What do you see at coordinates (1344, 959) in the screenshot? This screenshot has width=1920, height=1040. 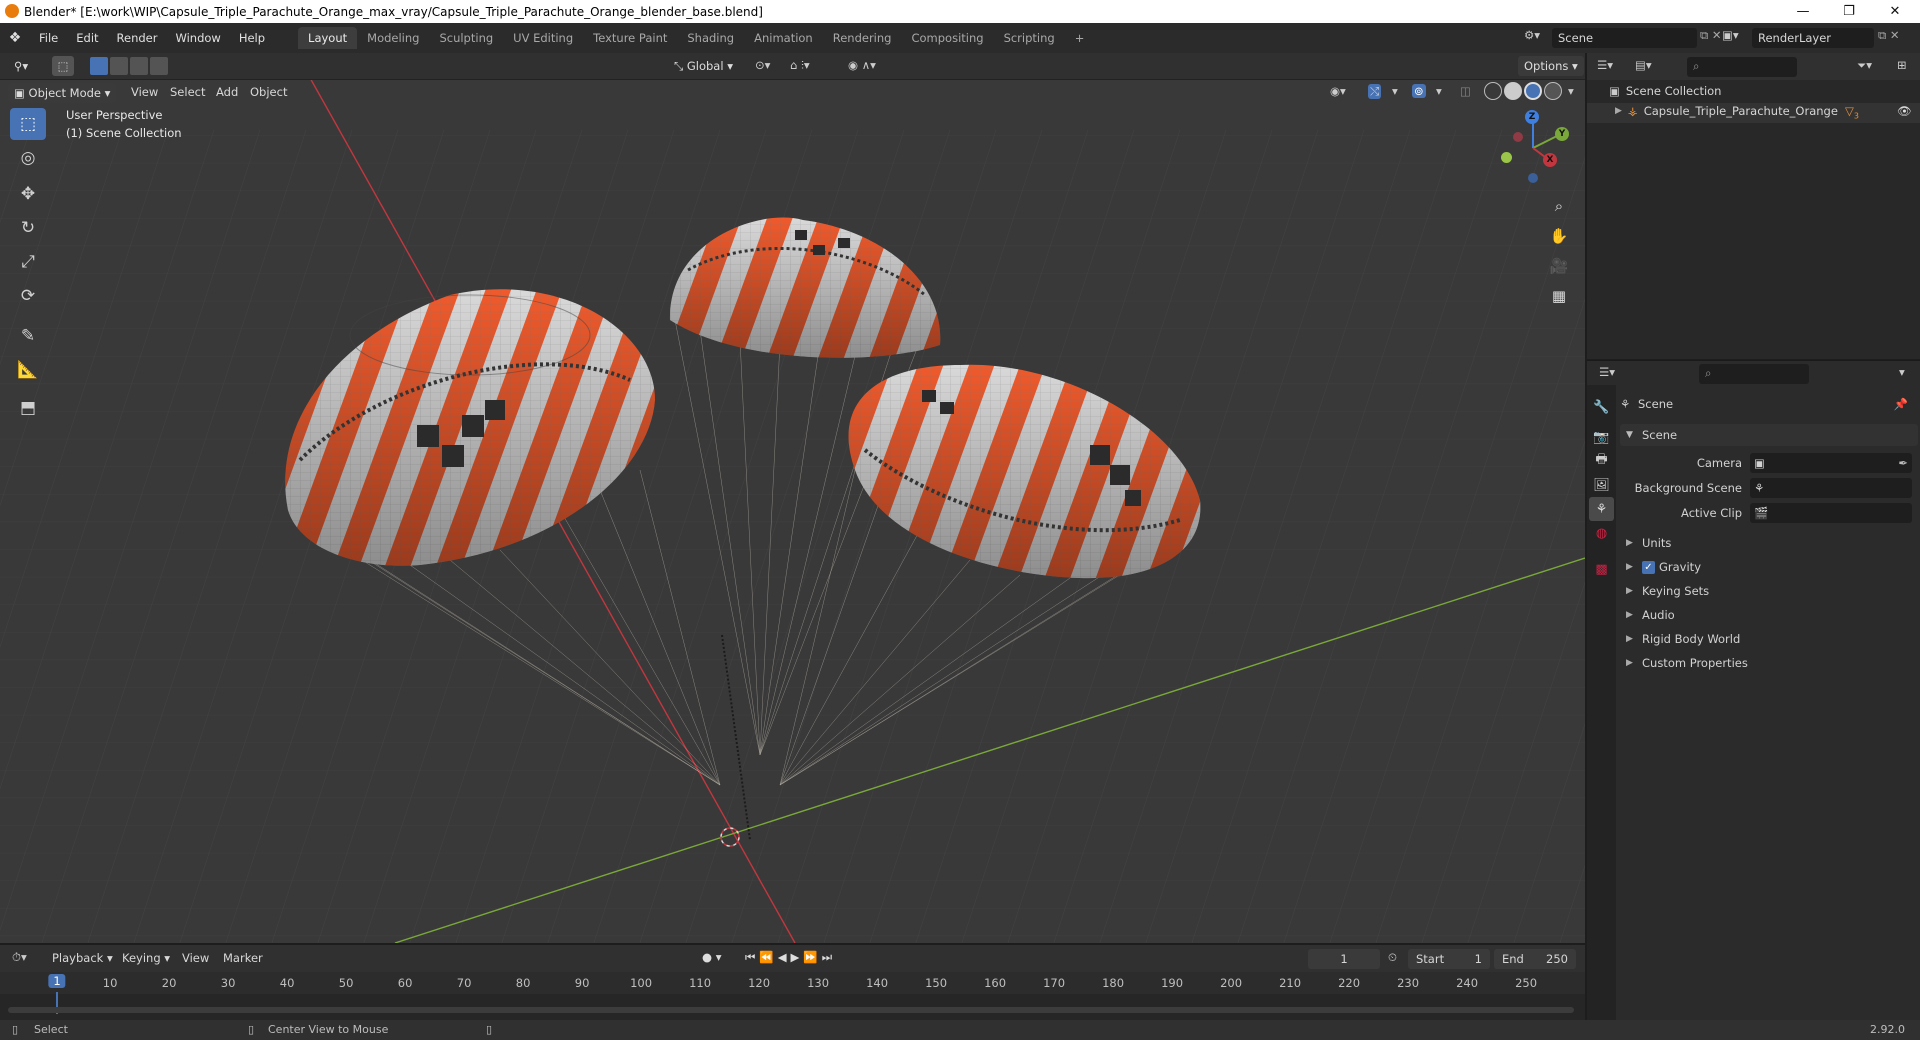 I see `current-frame-field: 1` at bounding box center [1344, 959].